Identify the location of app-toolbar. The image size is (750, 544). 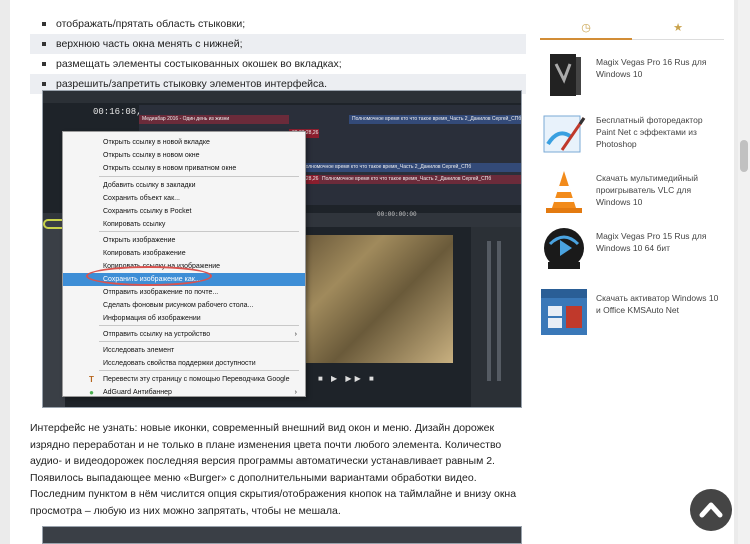
(282, 97).